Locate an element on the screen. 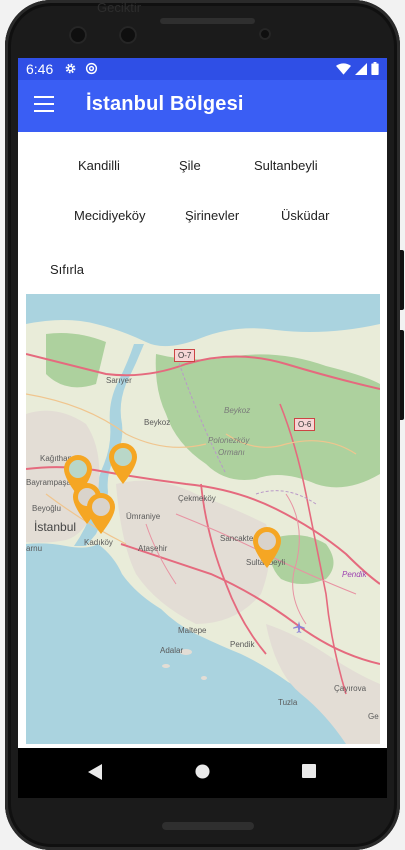 The width and height of the screenshot is (405, 850). map-label-cayirova: Çayırova is located at coordinates (350, 688).